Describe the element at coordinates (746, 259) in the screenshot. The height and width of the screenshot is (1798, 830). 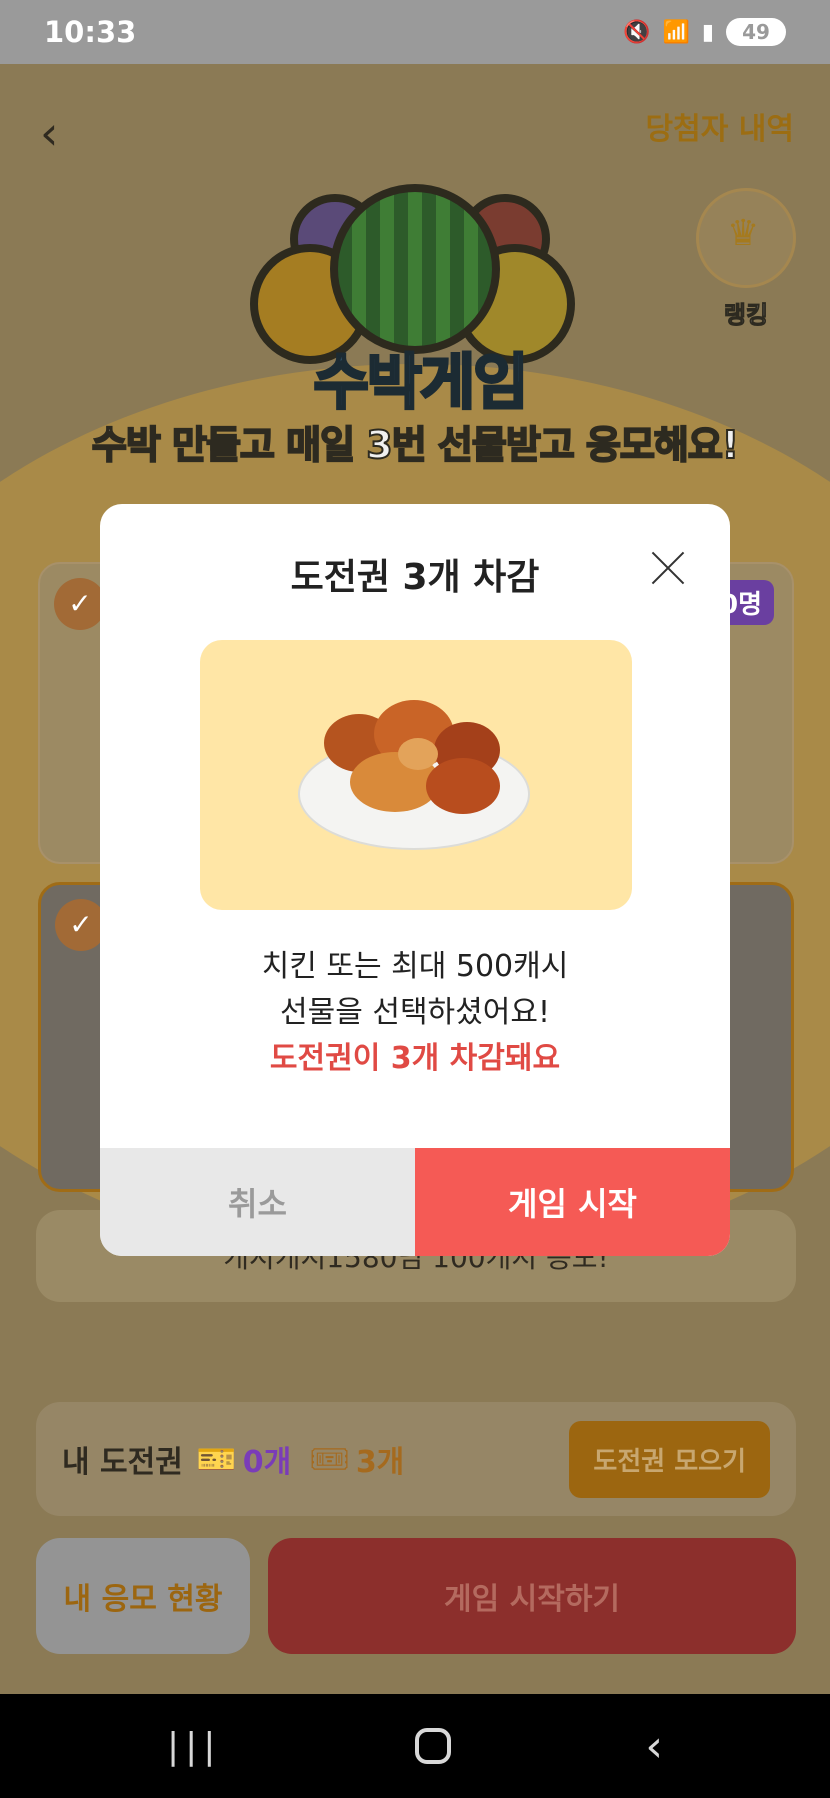
I see `ranking-button: ♛ 랭킹` at that location.